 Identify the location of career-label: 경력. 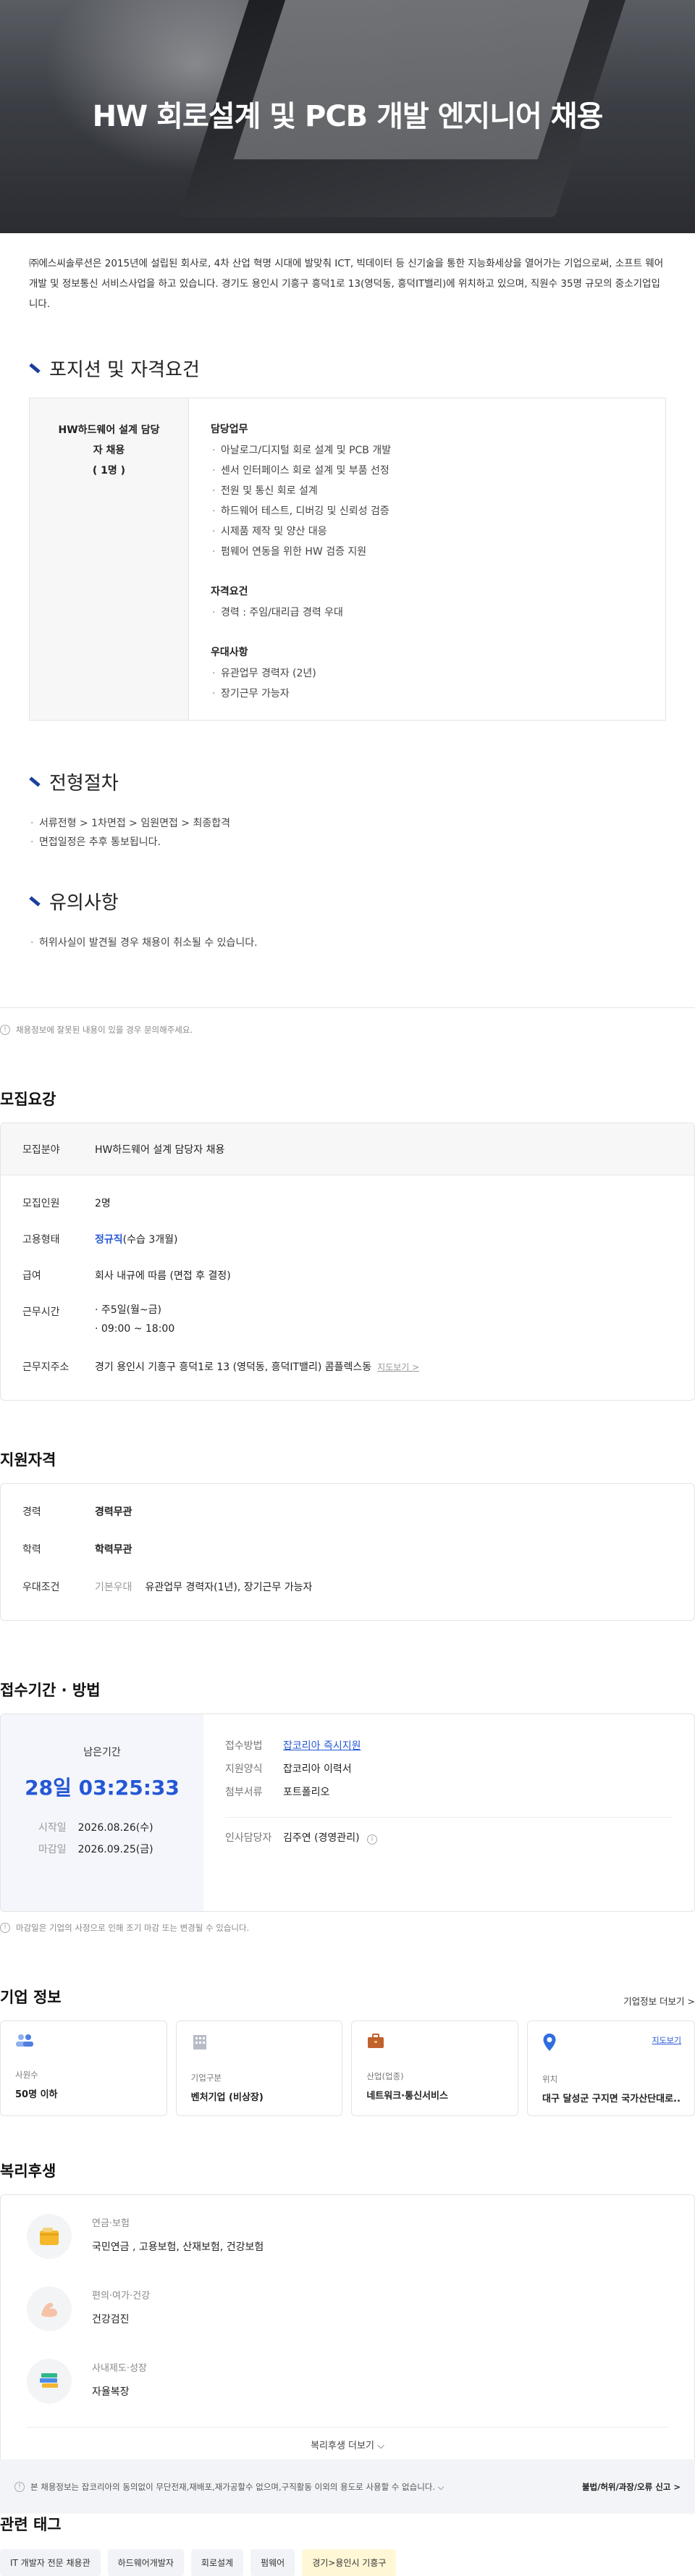
(31, 1512).